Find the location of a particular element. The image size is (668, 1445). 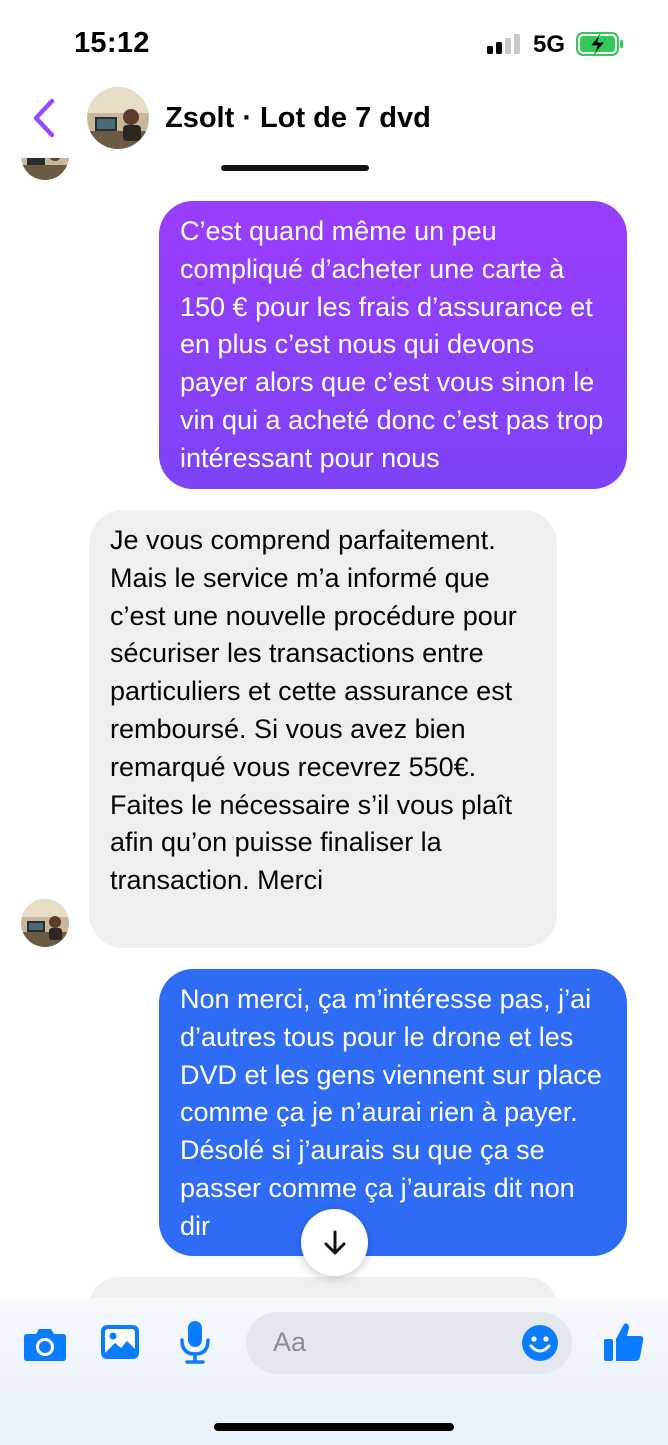

back-button is located at coordinates (44, 118).